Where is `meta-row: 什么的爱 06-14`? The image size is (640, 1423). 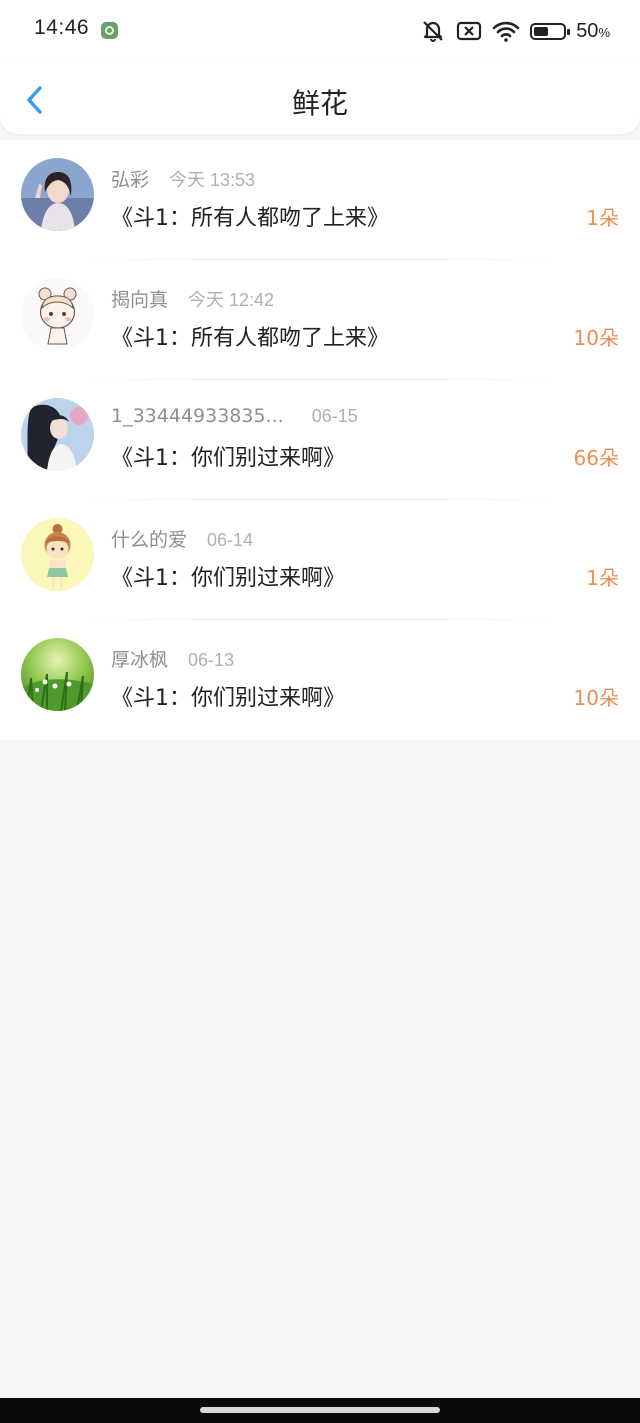
meta-row: 什么的爱 06-14 is located at coordinates (182, 538).